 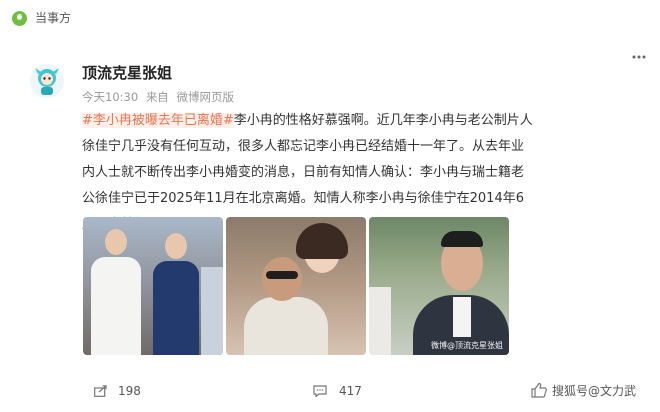 I want to click on more-icon, so click(x=639, y=56).